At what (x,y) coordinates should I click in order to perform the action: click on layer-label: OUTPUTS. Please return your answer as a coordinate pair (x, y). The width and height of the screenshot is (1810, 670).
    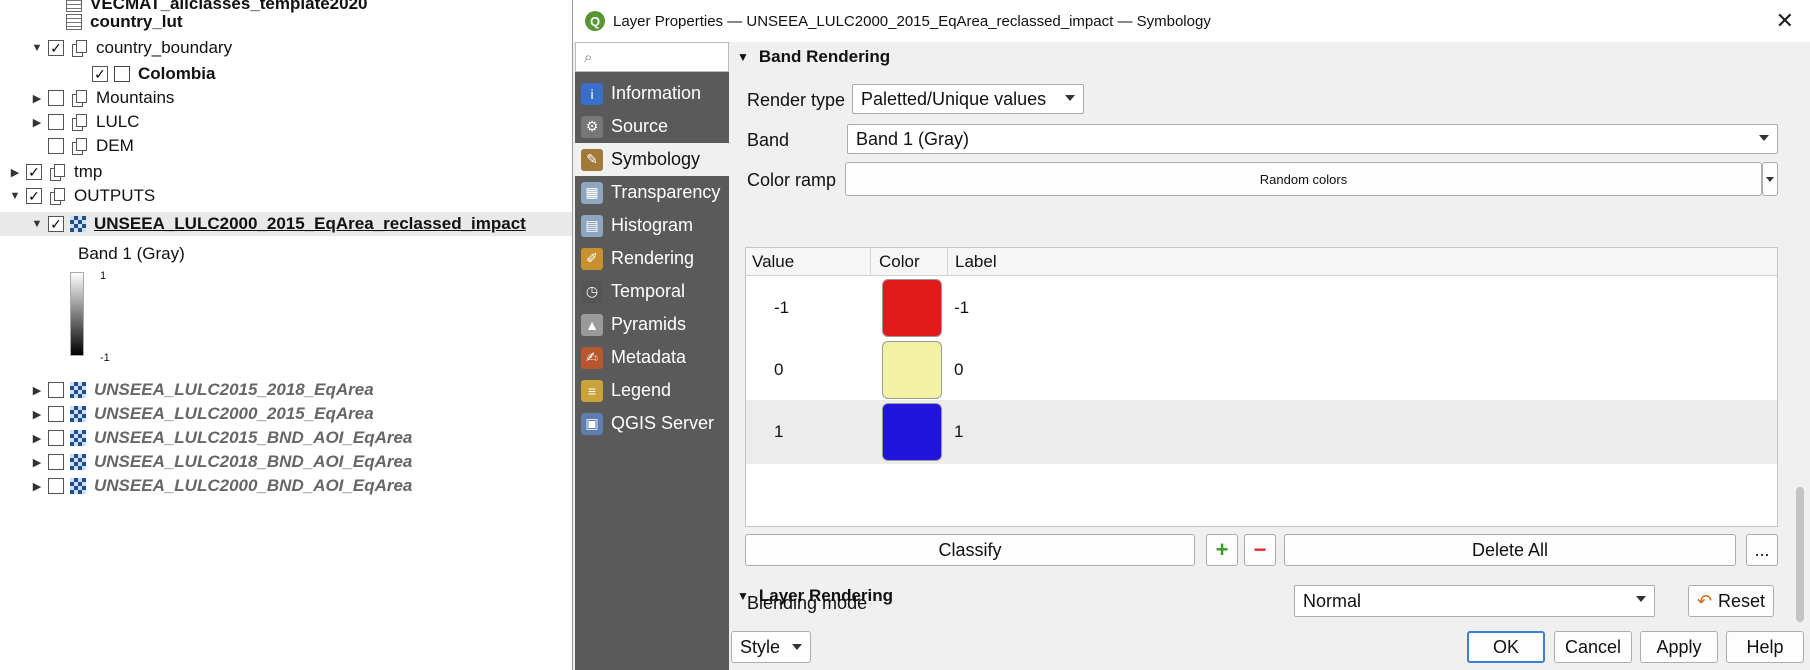
    Looking at the image, I should click on (115, 195).